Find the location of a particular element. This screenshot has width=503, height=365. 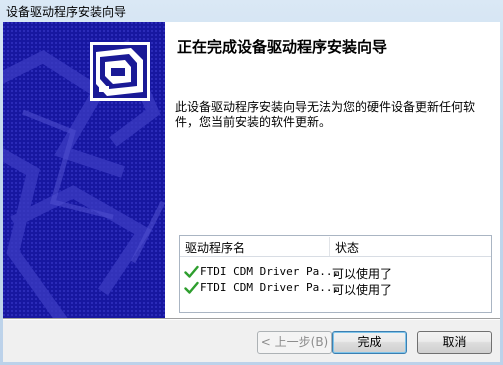

column-separator is located at coordinates (329, 246).